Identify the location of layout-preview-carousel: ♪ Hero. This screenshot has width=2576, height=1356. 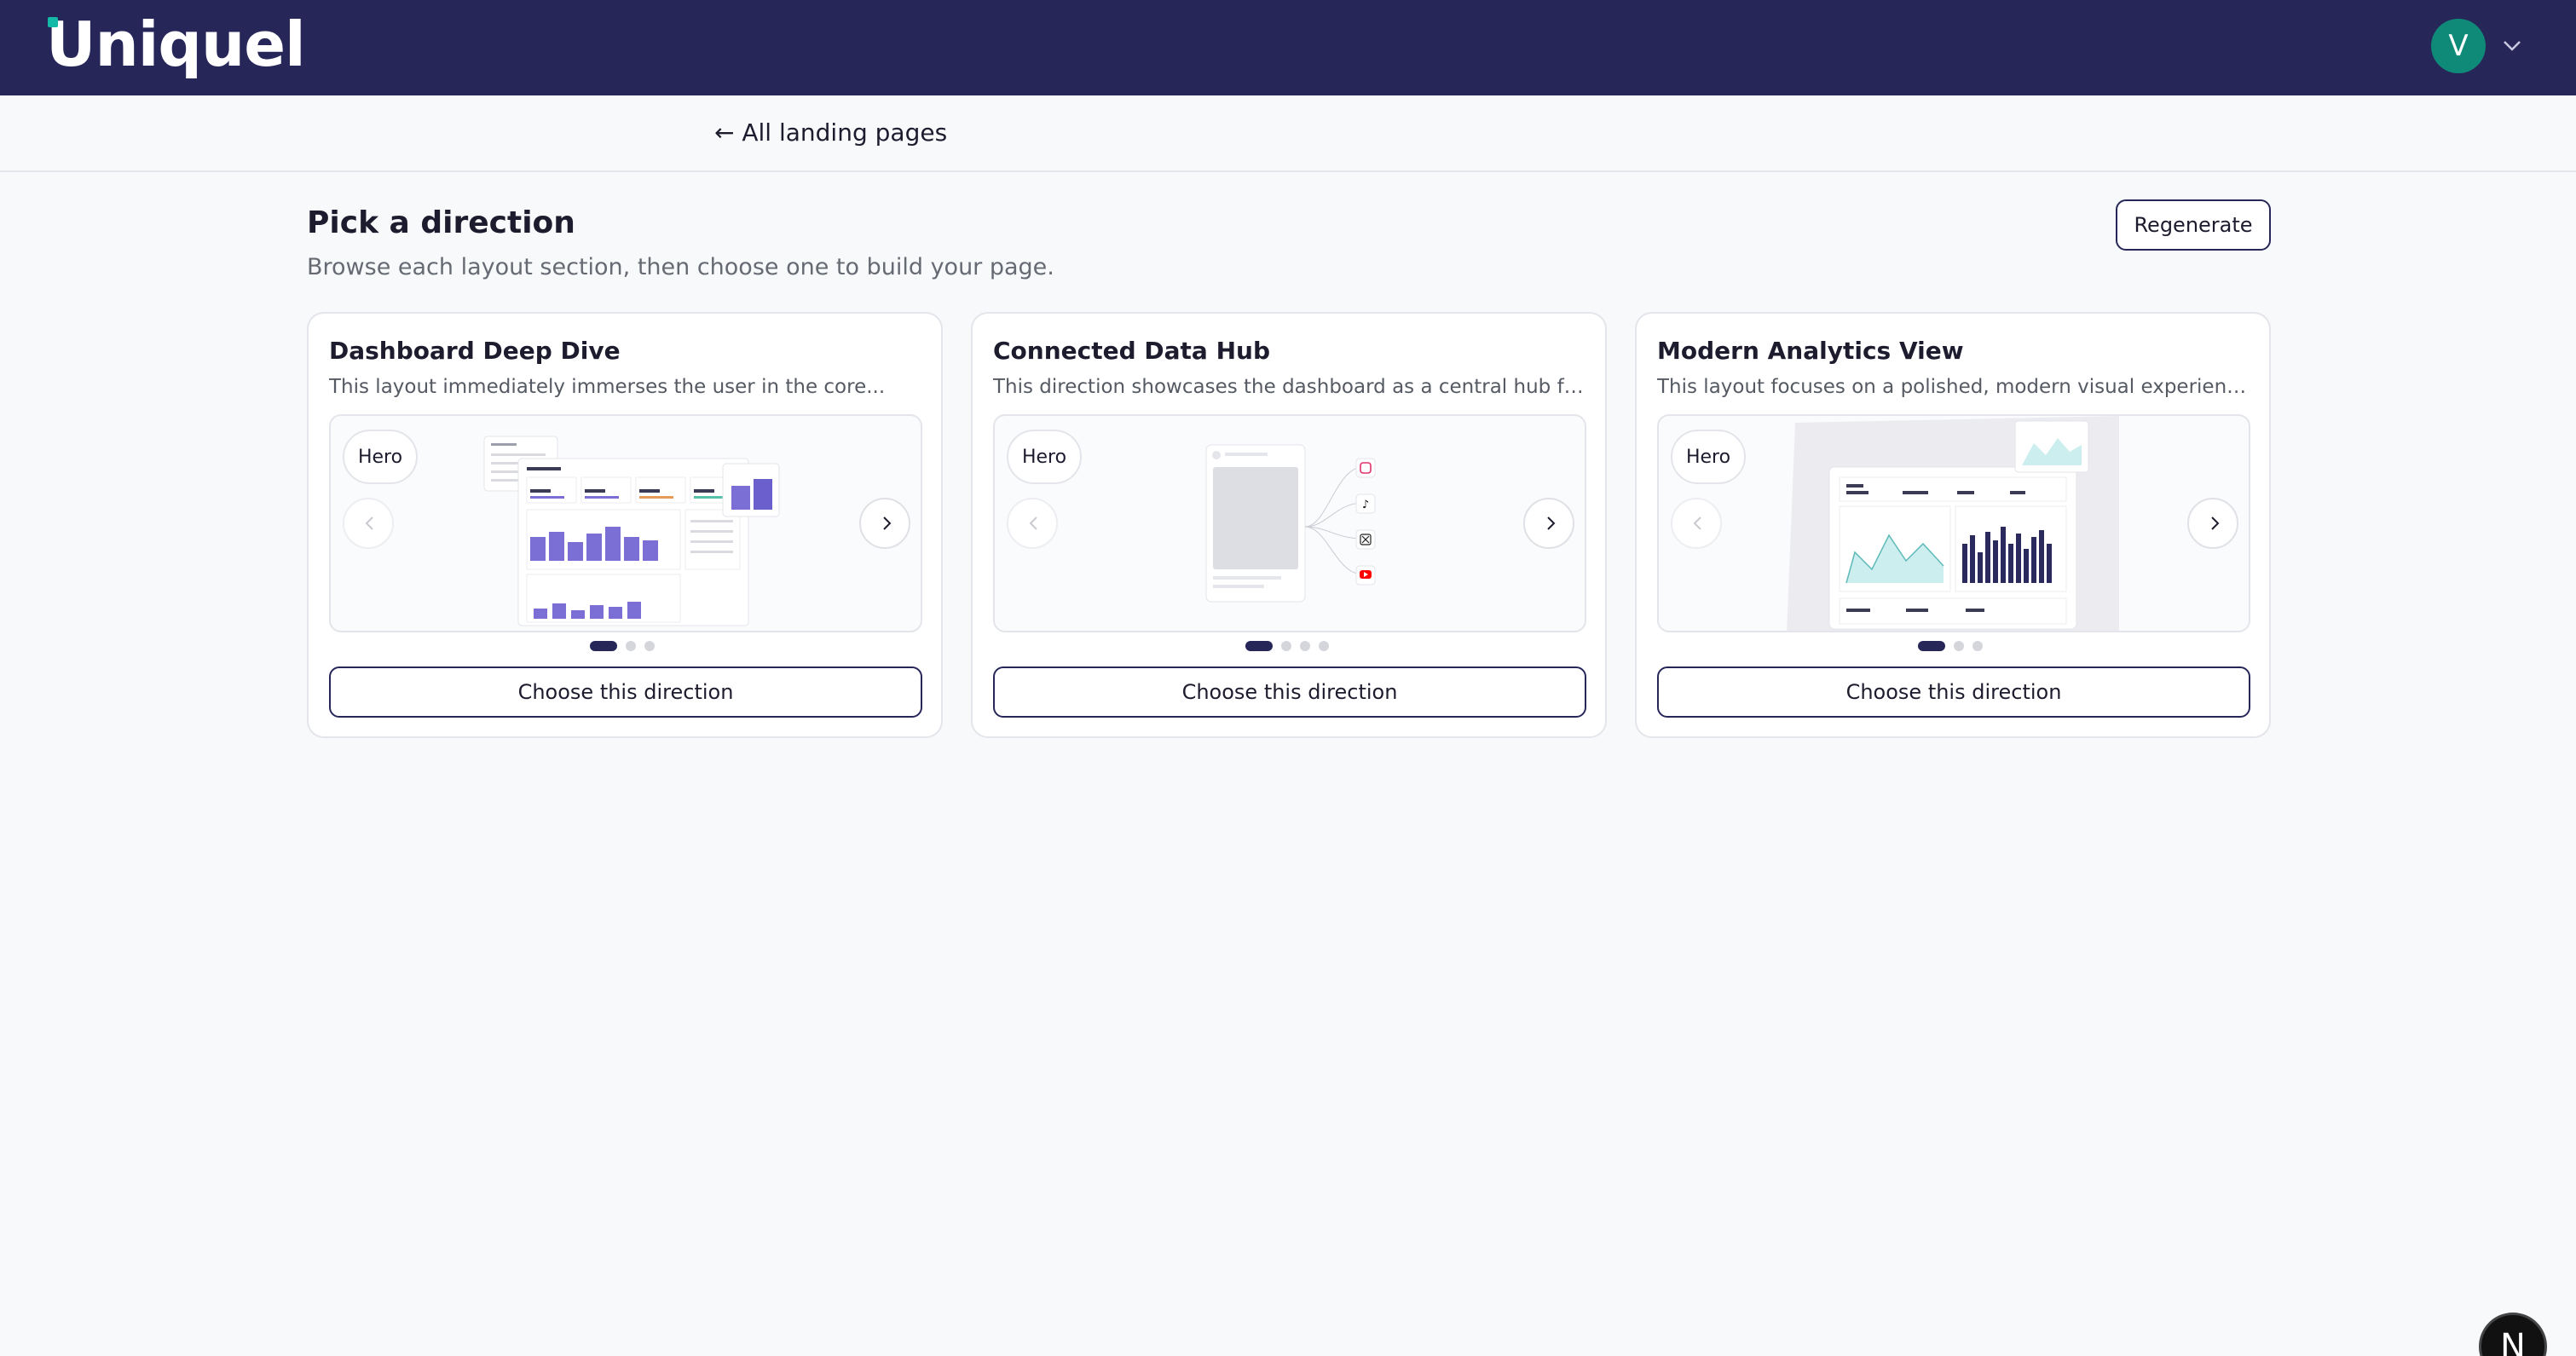
(1289, 523).